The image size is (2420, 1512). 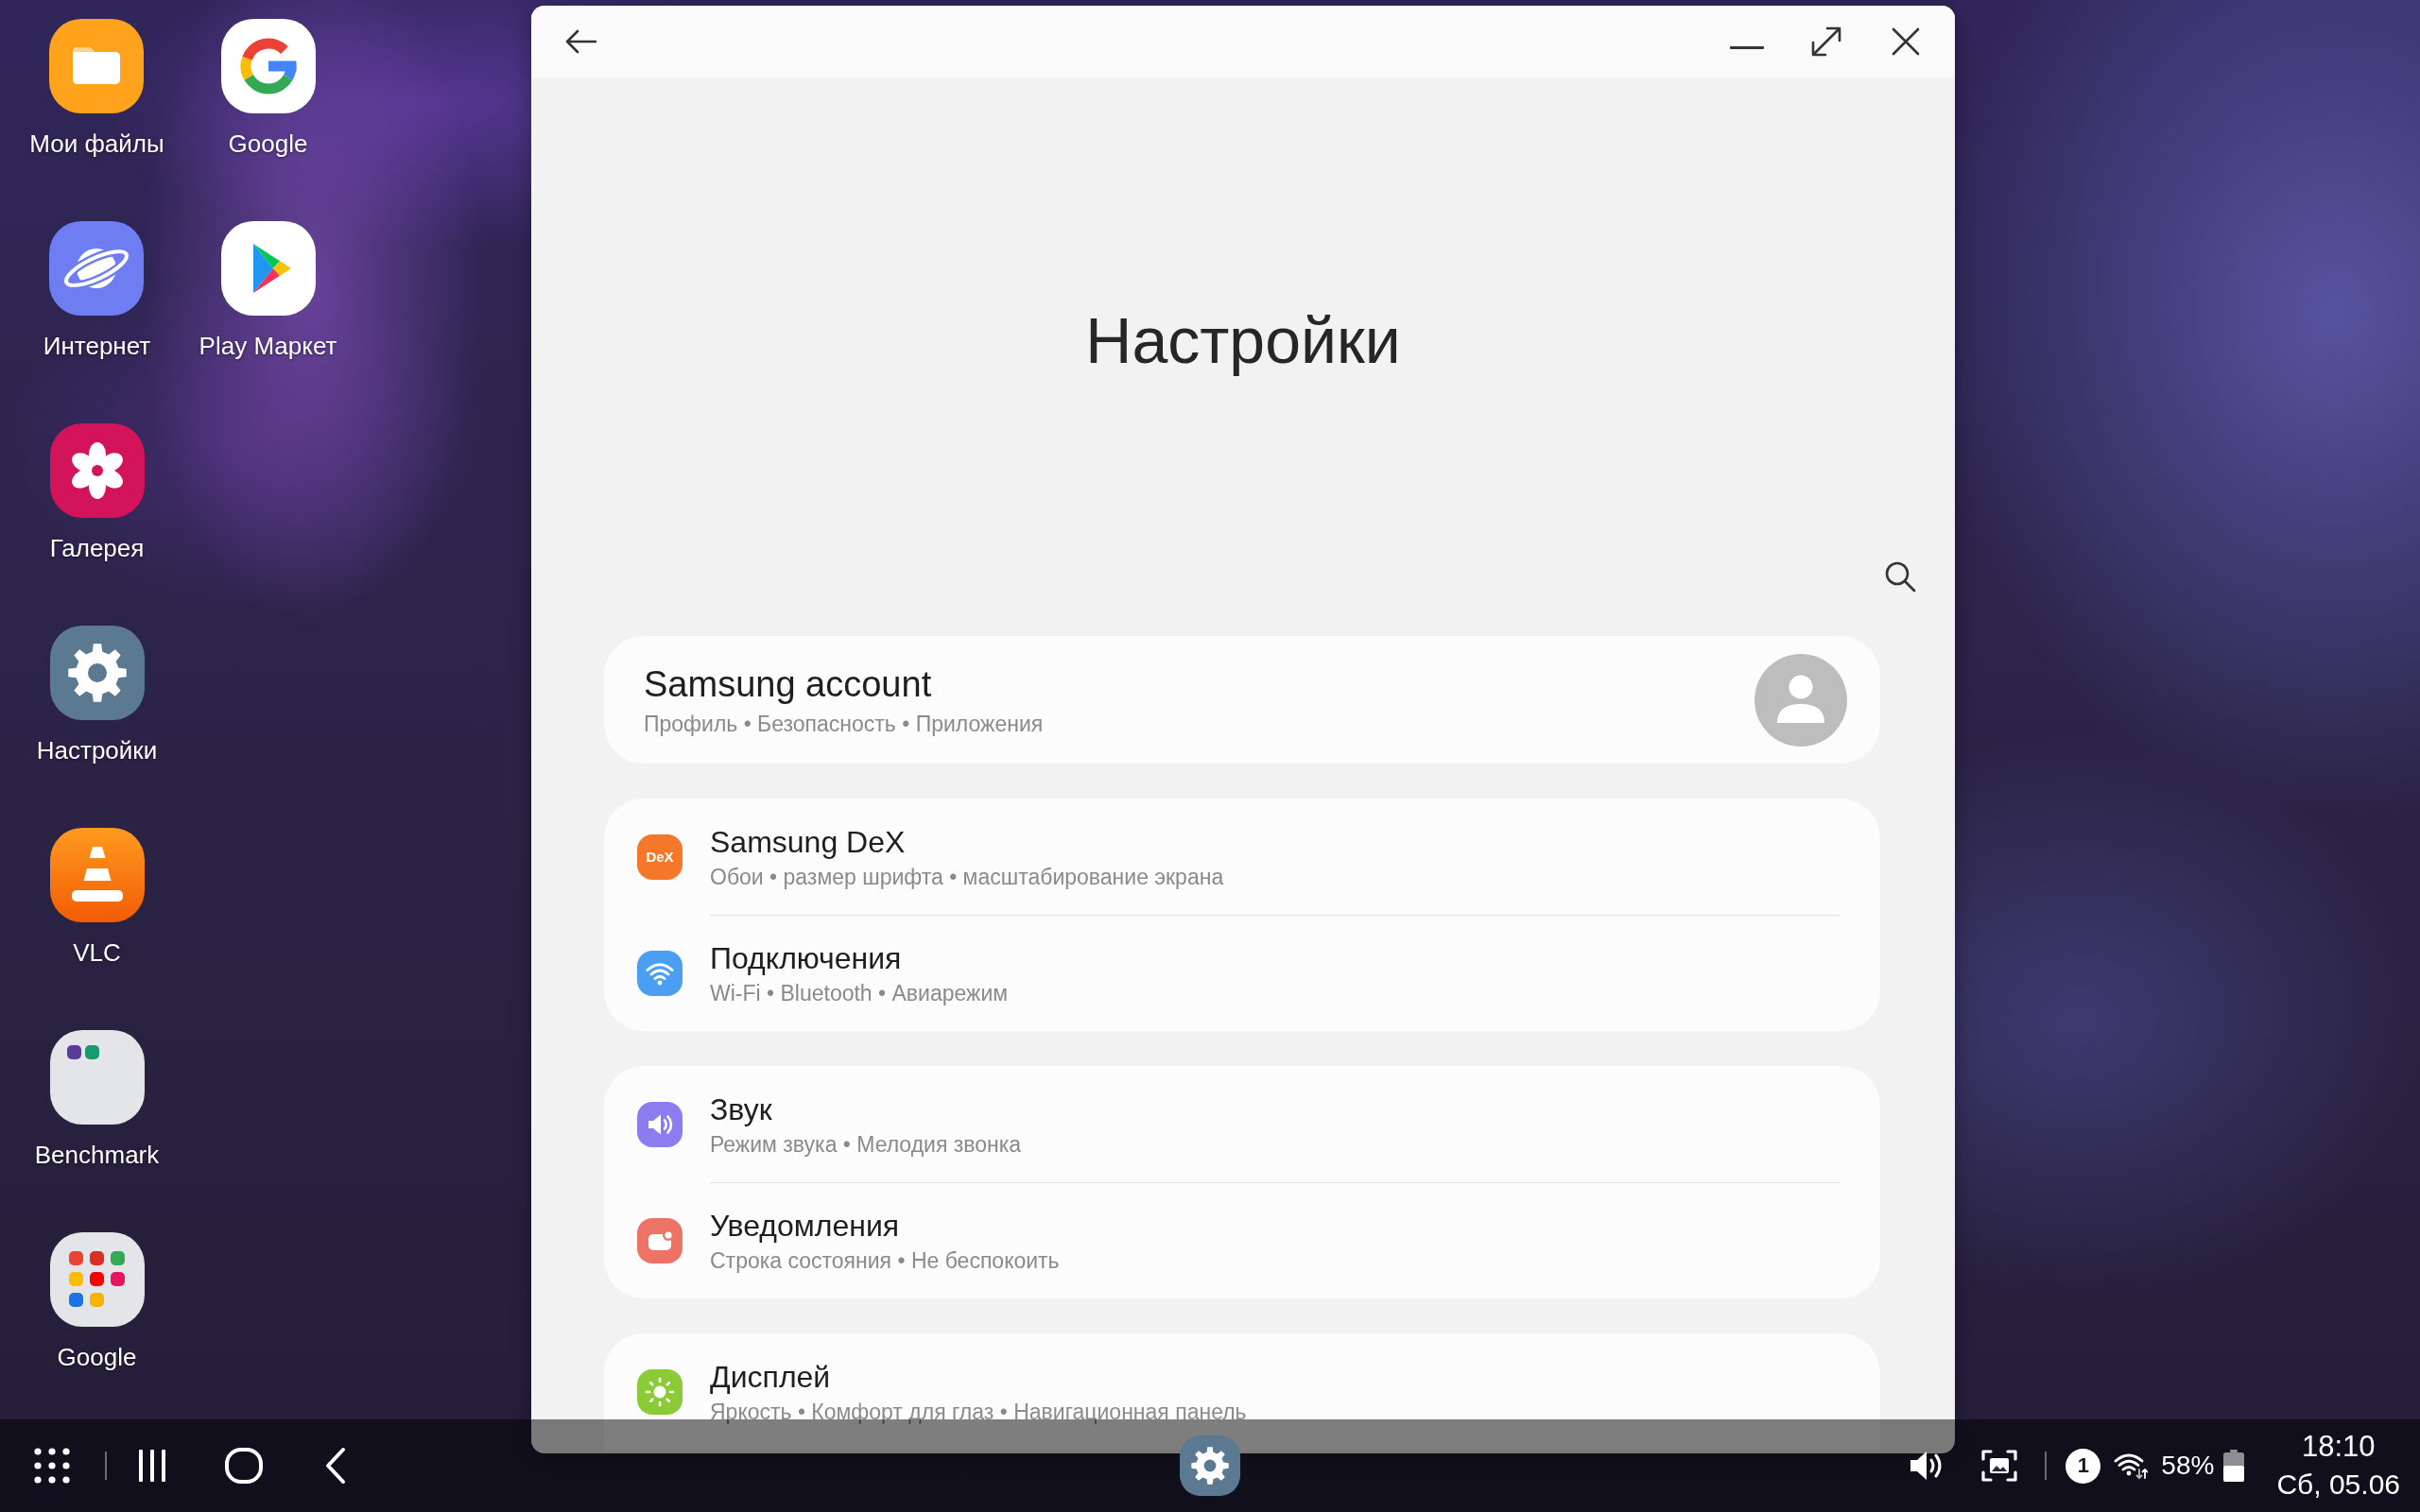 I want to click on app-shortcut: Benchmark, so click(x=97, y=1099).